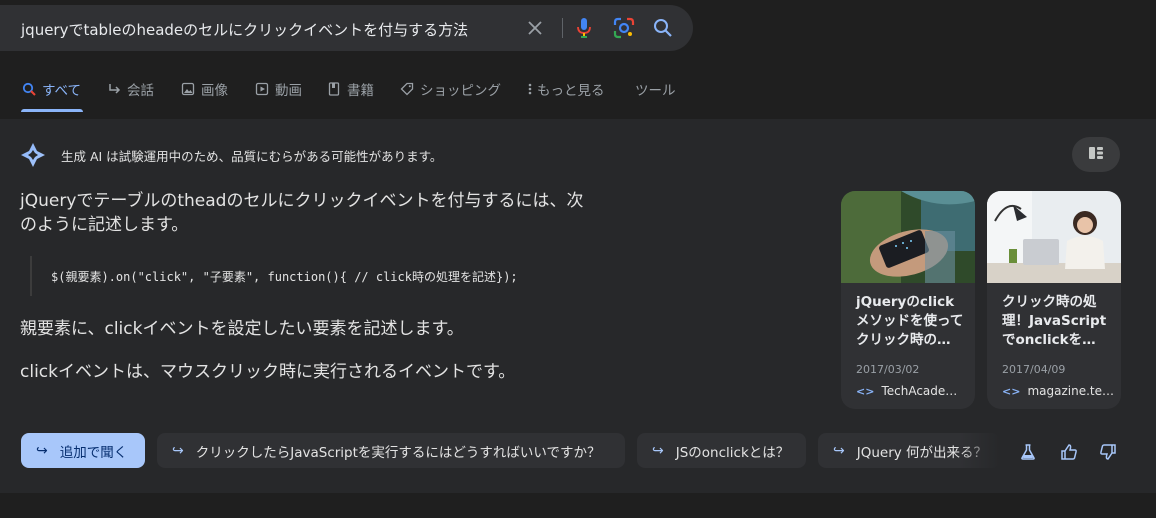 This screenshot has width=1156, height=518. Describe the element at coordinates (1108, 452) in the screenshot. I see `thumbs-down-icon` at that location.